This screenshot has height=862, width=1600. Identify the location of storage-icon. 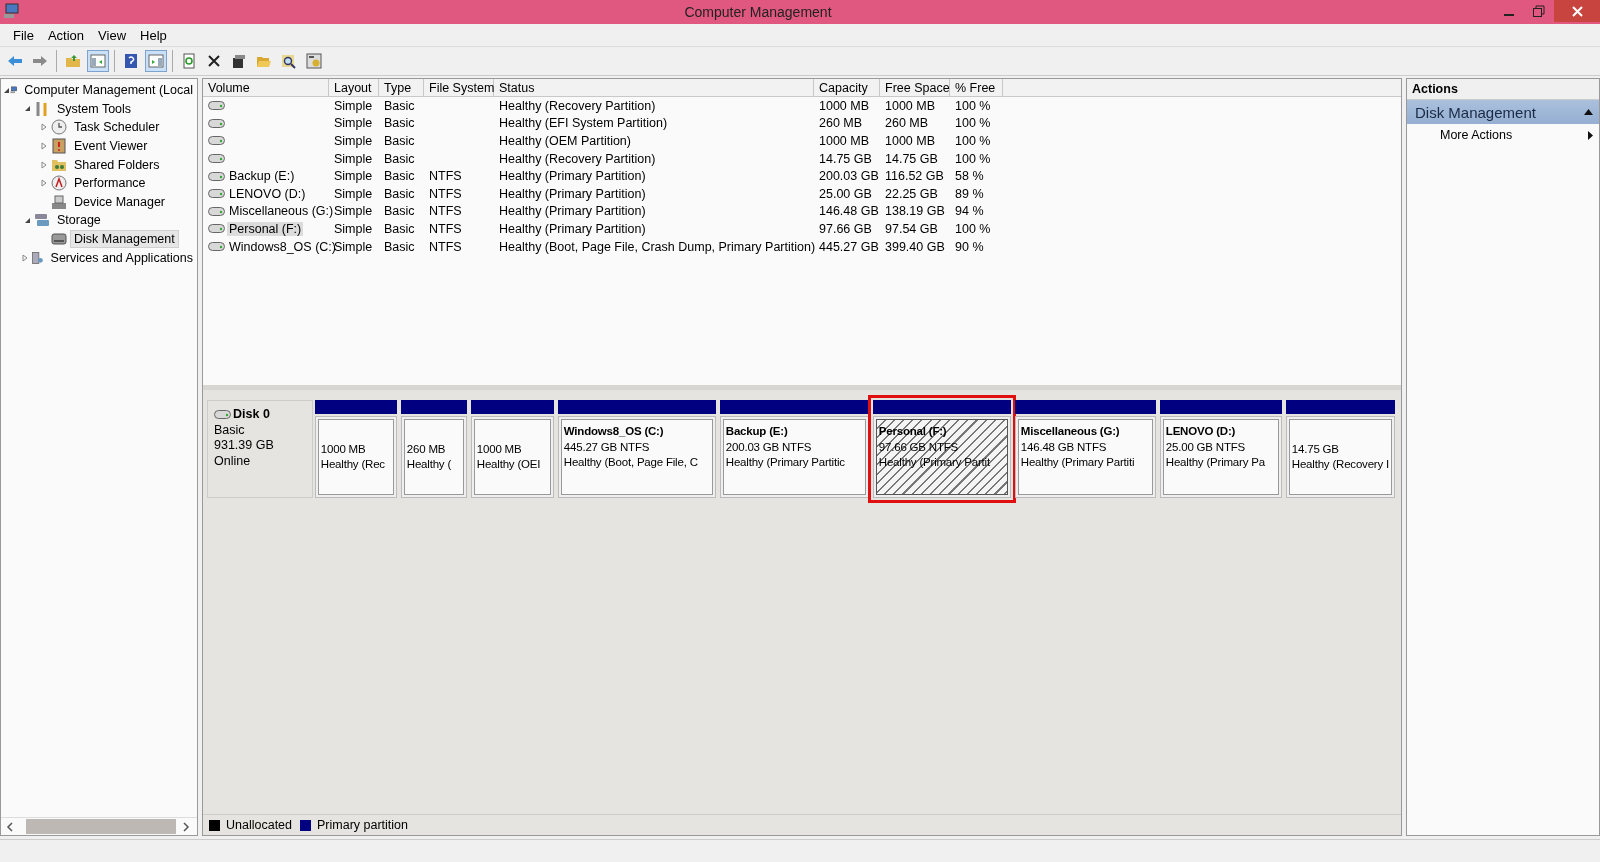
(42, 220).